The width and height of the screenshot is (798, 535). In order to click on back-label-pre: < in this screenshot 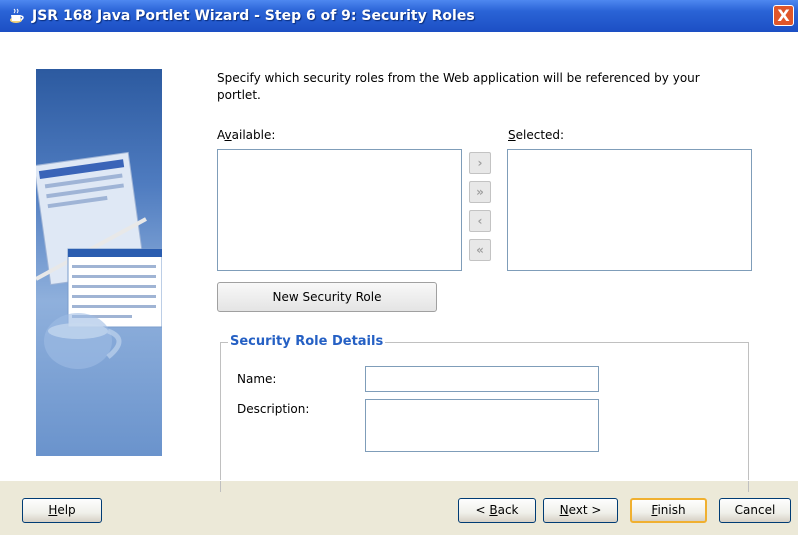, I will do `click(482, 510)`.